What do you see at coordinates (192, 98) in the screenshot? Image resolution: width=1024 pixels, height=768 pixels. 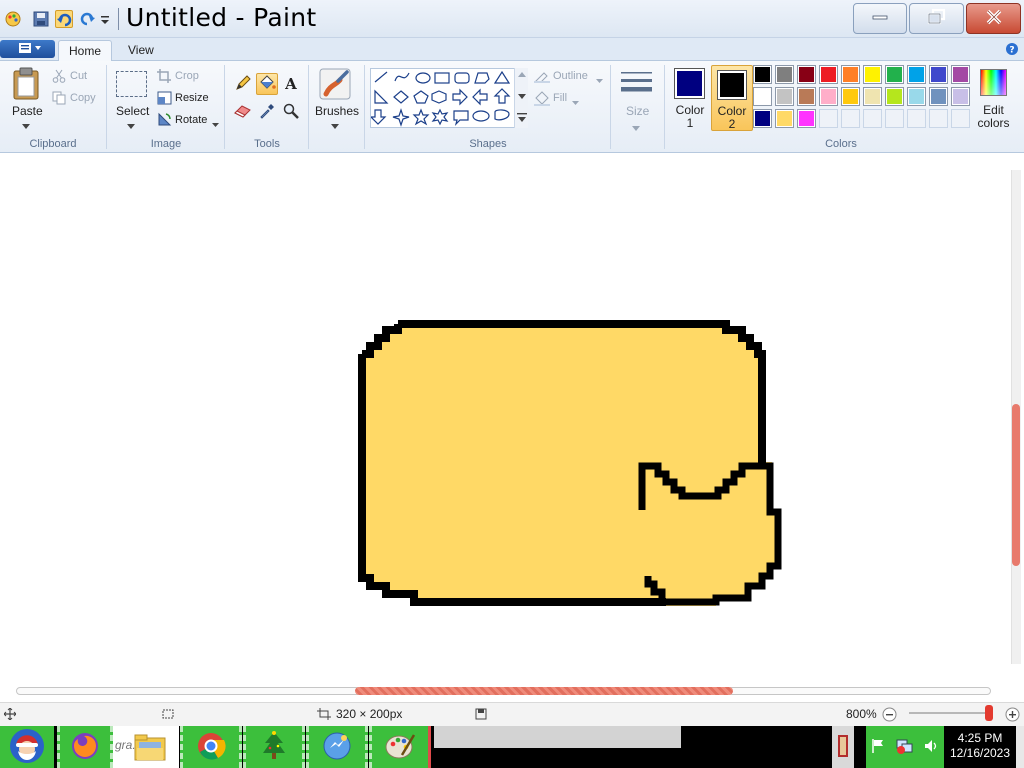 I see `resize-button: Resize` at bounding box center [192, 98].